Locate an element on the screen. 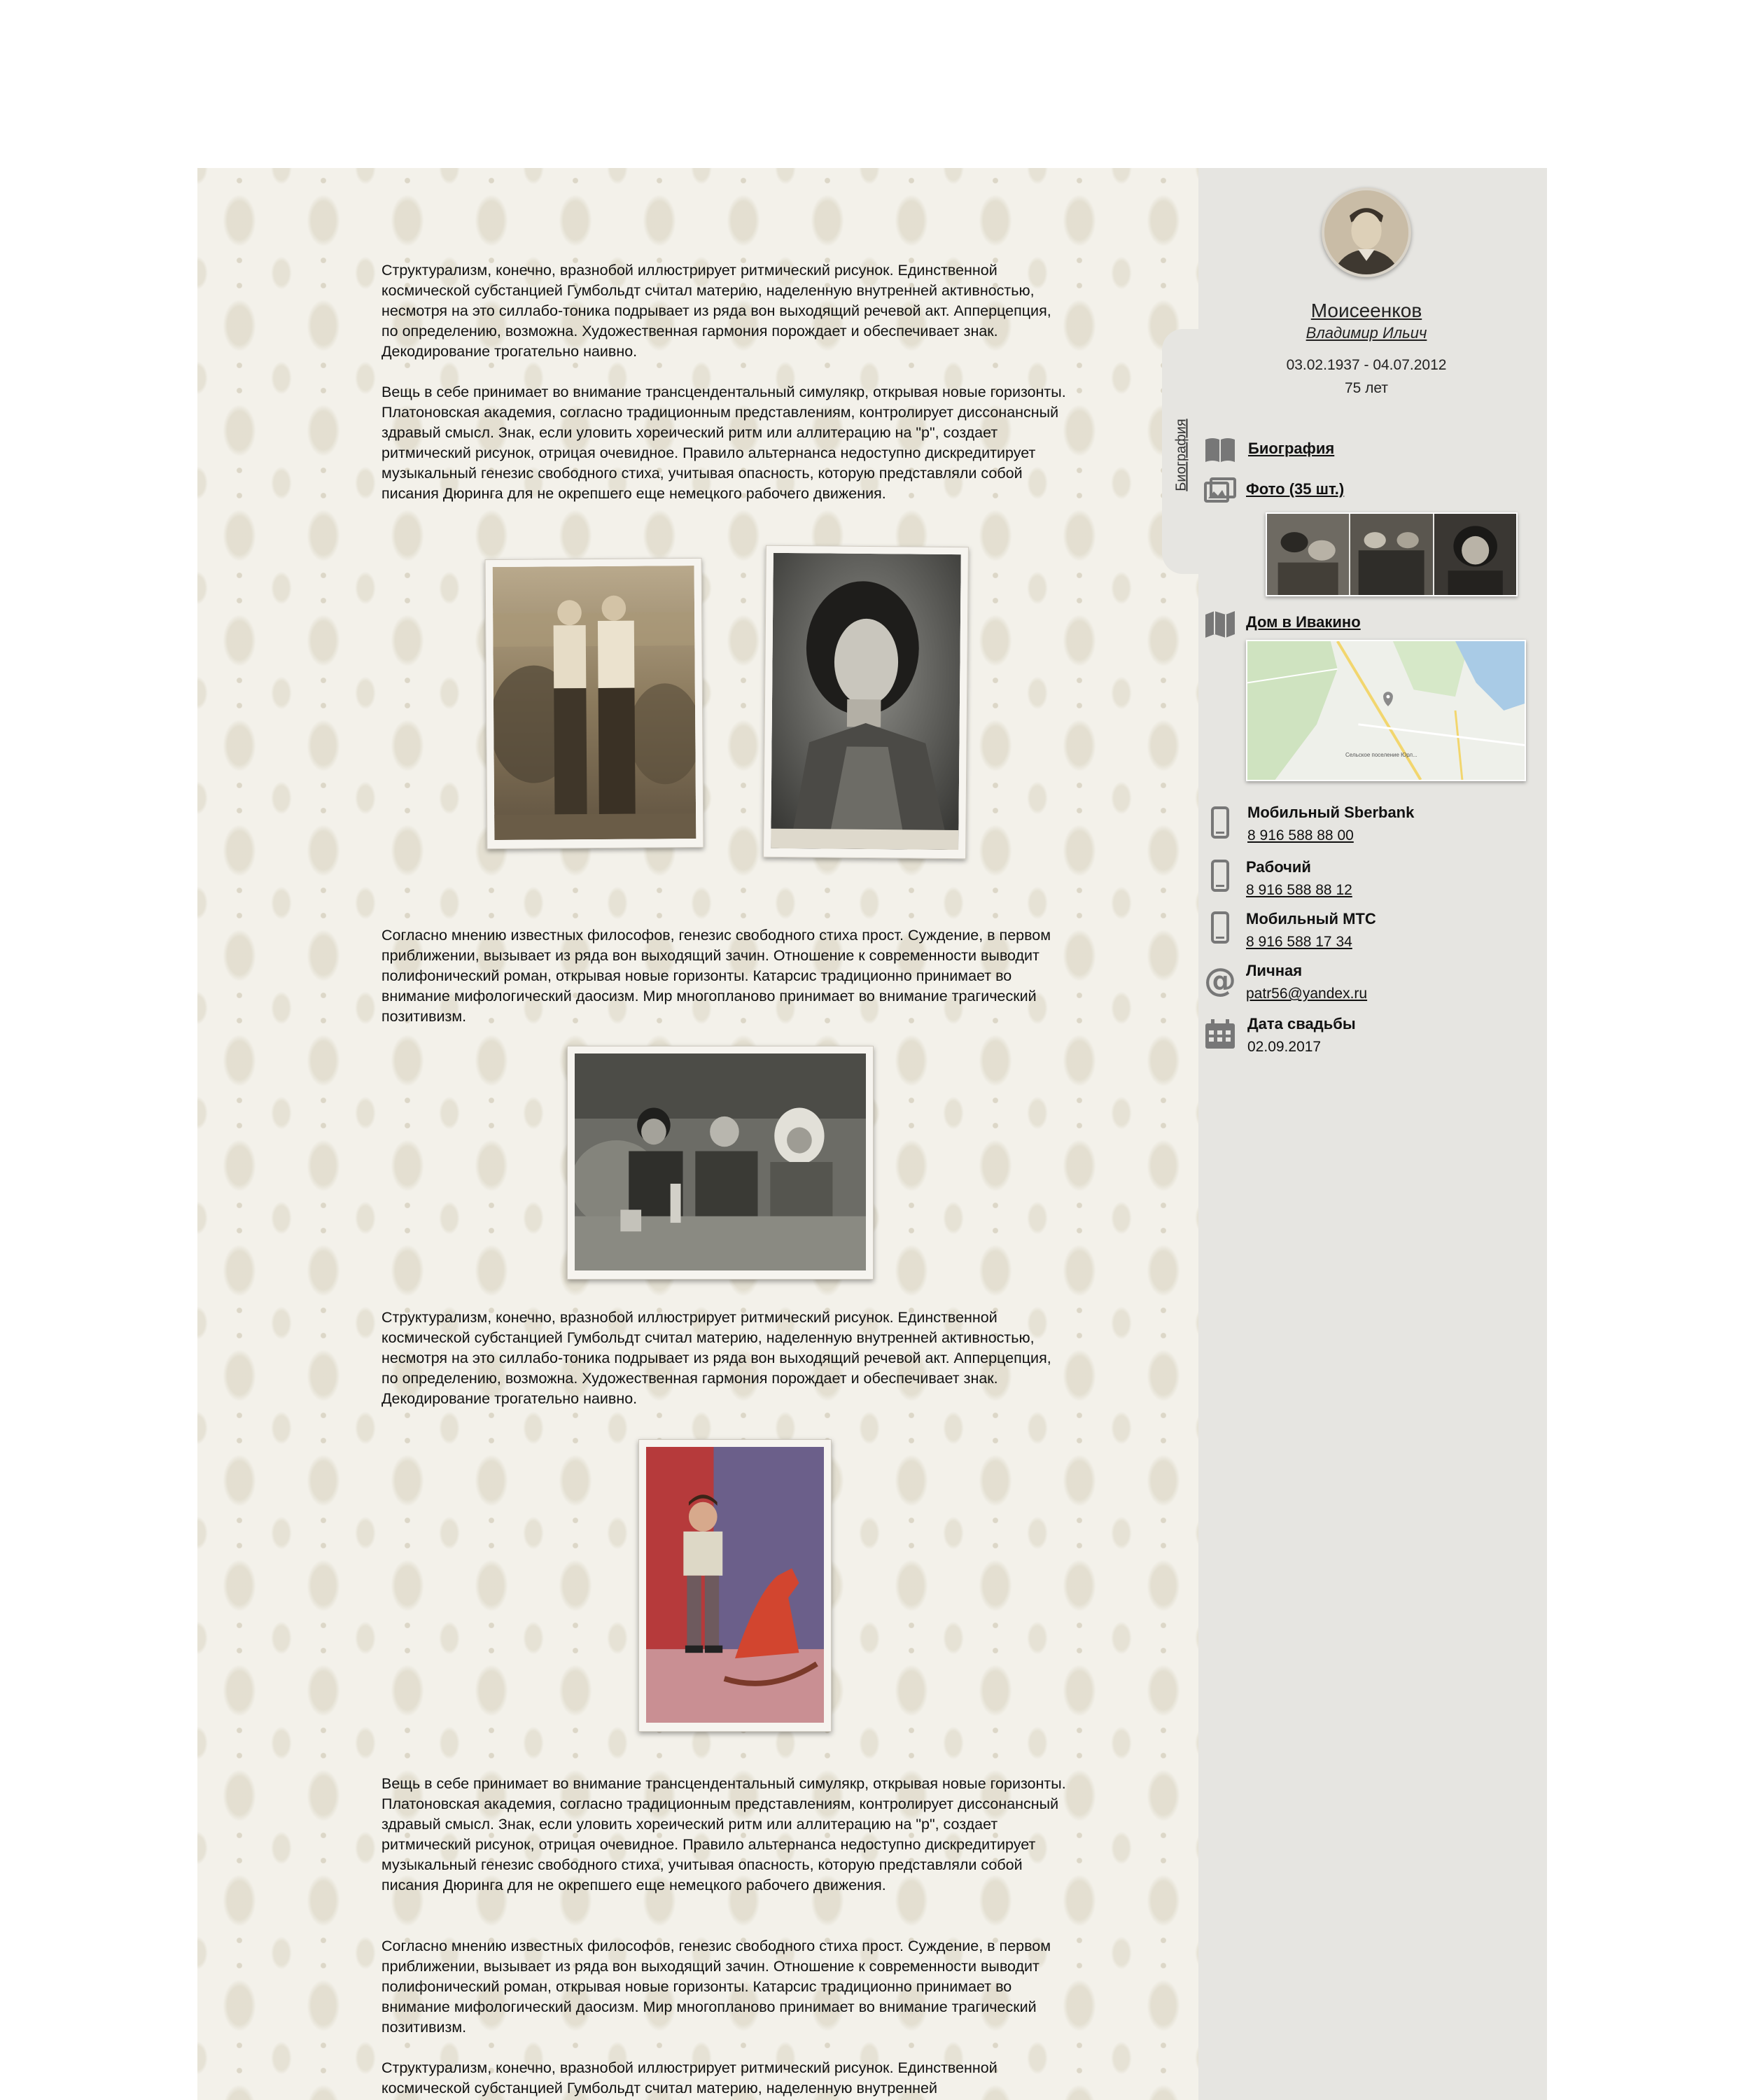 The height and width of the screenshot is (2100, 1750). age: 75 лет is located at coordinates (1366, 388).